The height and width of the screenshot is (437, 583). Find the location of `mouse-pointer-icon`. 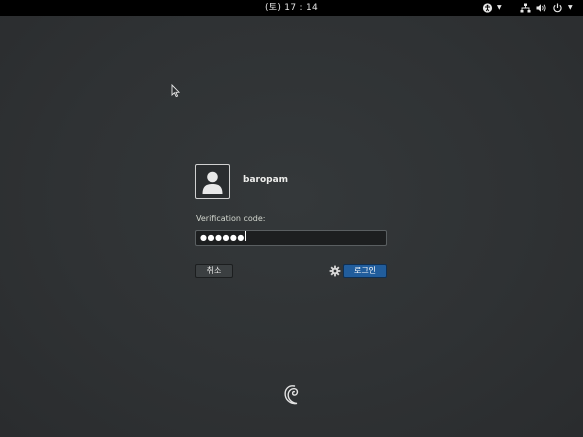

mouse-pointer-icon is located at coordinates (176, 91).